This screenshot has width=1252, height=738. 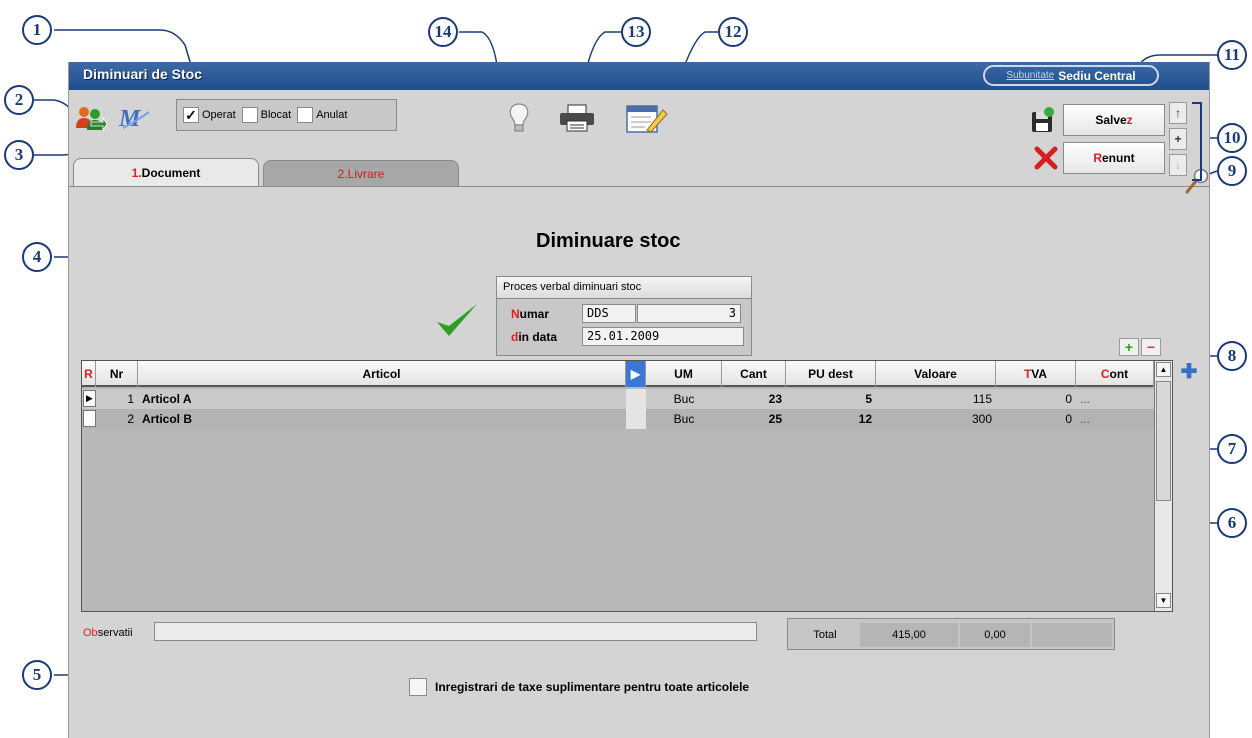 What do you see at coordinates (219, 115) in the screenshot?
I see `operat-label: Operat` at bounding box center [219, 115].